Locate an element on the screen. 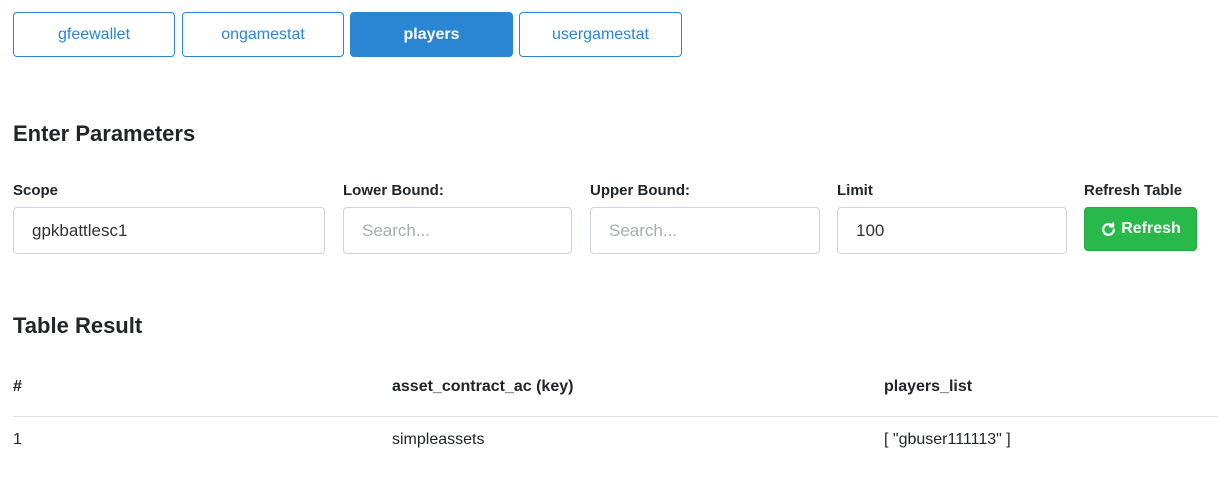 This screenshot has height=482, width=1218. limit-input is located at coordinates (952, 230).